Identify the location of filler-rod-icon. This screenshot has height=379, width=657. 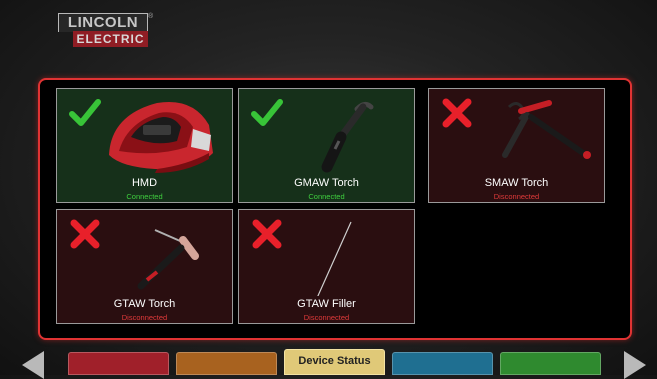
(334, 258).